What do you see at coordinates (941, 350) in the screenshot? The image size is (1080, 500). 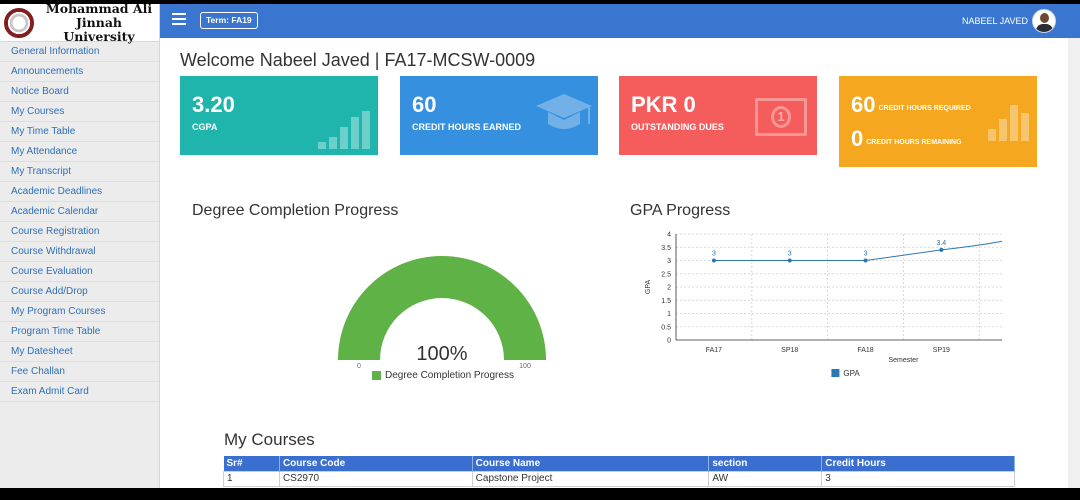 I see `x-tick-label: SP19` at bounding box center [941, 350].